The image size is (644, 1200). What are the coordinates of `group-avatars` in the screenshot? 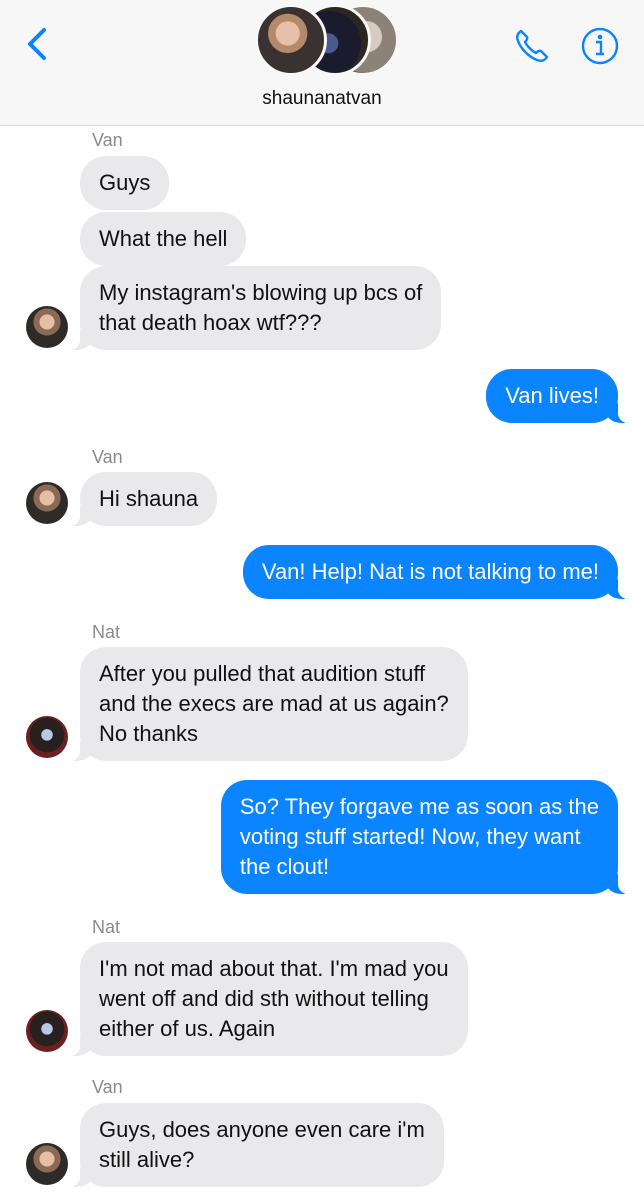 It's located at (327, 40).